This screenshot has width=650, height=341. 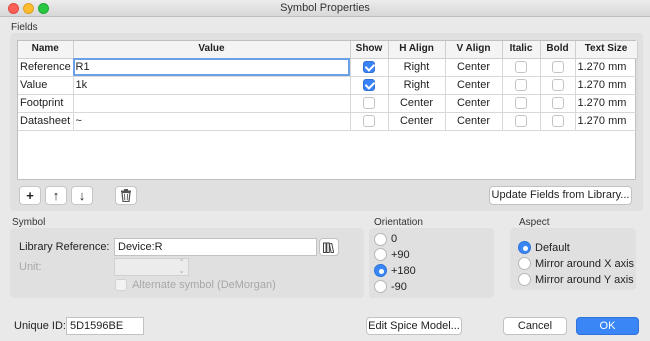 I want to click on field-row-footprint: Footprint Center Center 1.270 mm, so click(x=328, y=103).